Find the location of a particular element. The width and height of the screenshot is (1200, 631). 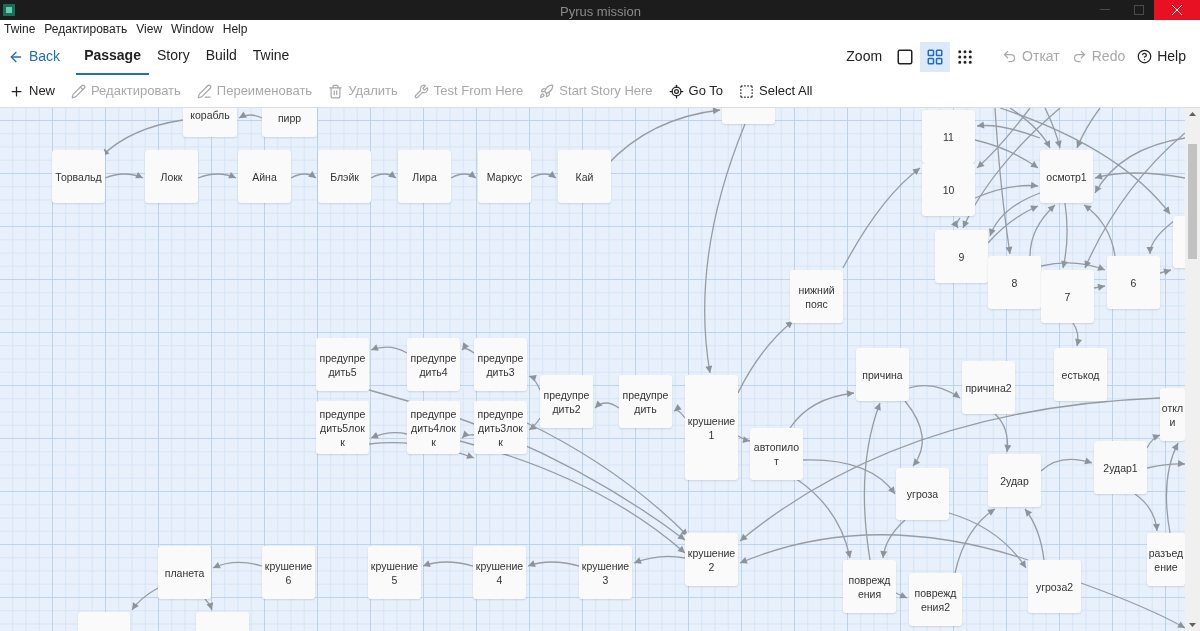

toolbar-button: New is located at coordinates (32, 91).